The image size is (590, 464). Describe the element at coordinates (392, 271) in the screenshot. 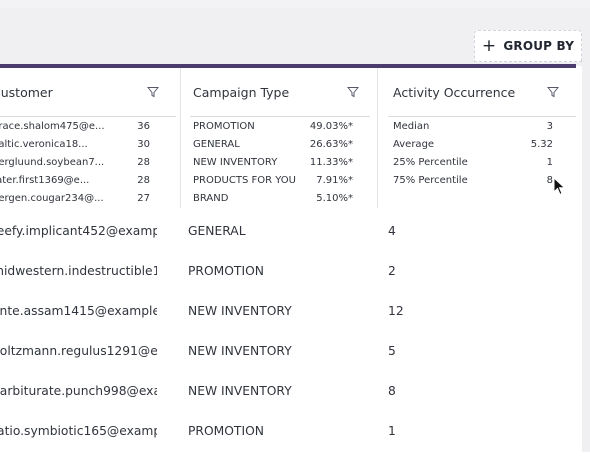

I see `cell-activity-occurrence: 2` at that location.